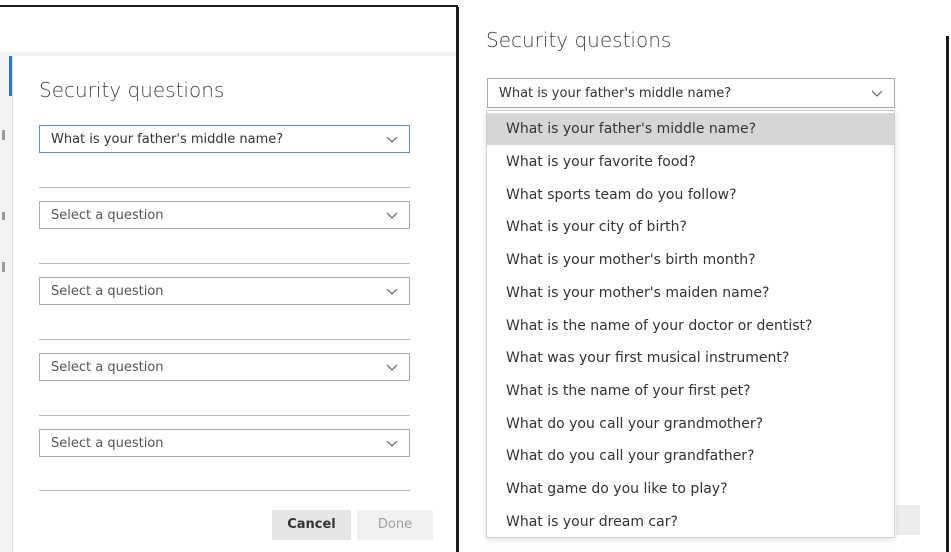 The image size is (951, 552). I want to click on question-select-open: What is your father's middle name?, so click(691, 93).